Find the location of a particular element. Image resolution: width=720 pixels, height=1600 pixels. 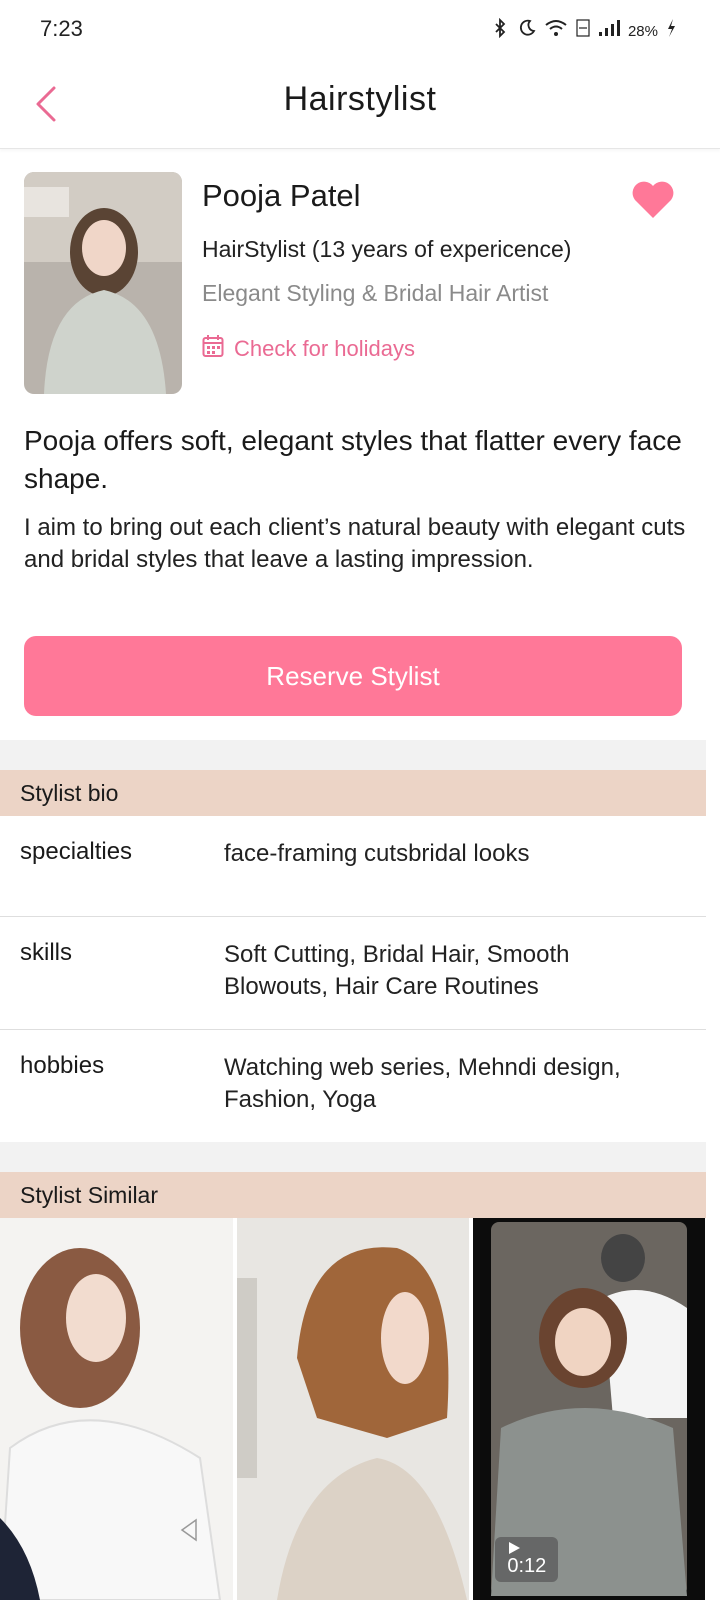

stylist-similar-header: Stylist Similar is located at coordinates (353, 1195).